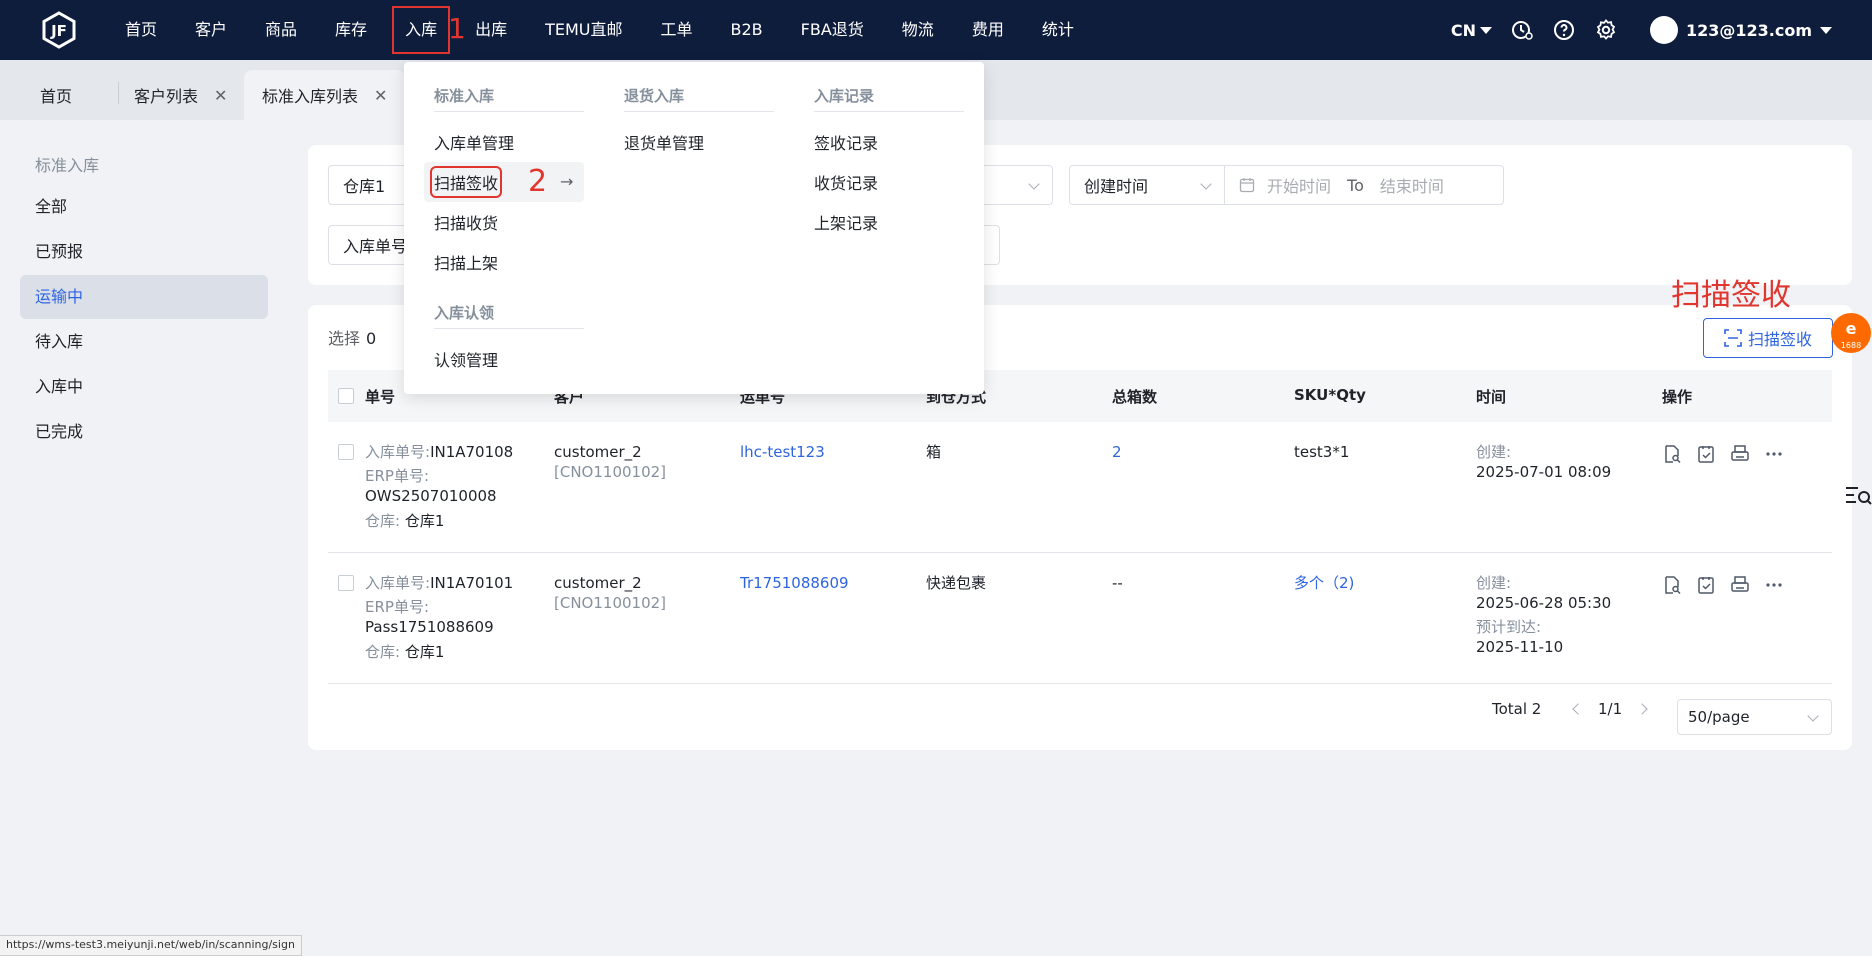 The width and height of the screenshot is (1872, 956). I want to click on menu-item-scan-sign: 扫描签收, so click(466, 182).